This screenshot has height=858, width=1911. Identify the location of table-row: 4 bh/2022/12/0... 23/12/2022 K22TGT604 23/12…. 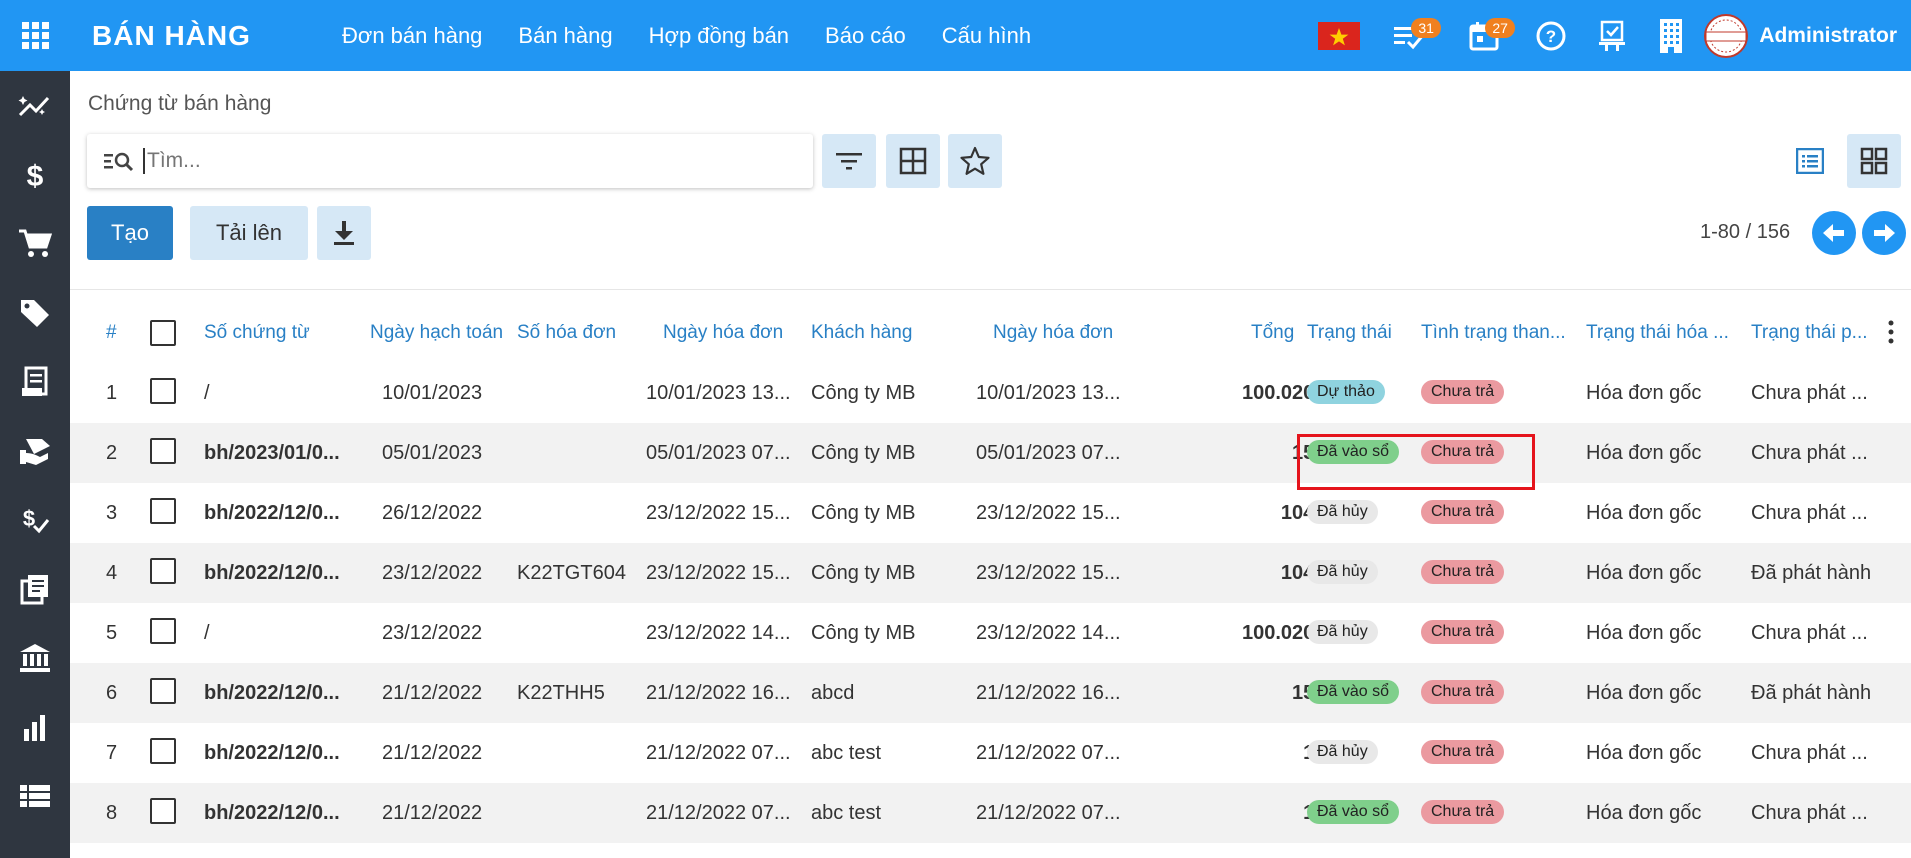
(990, 573).